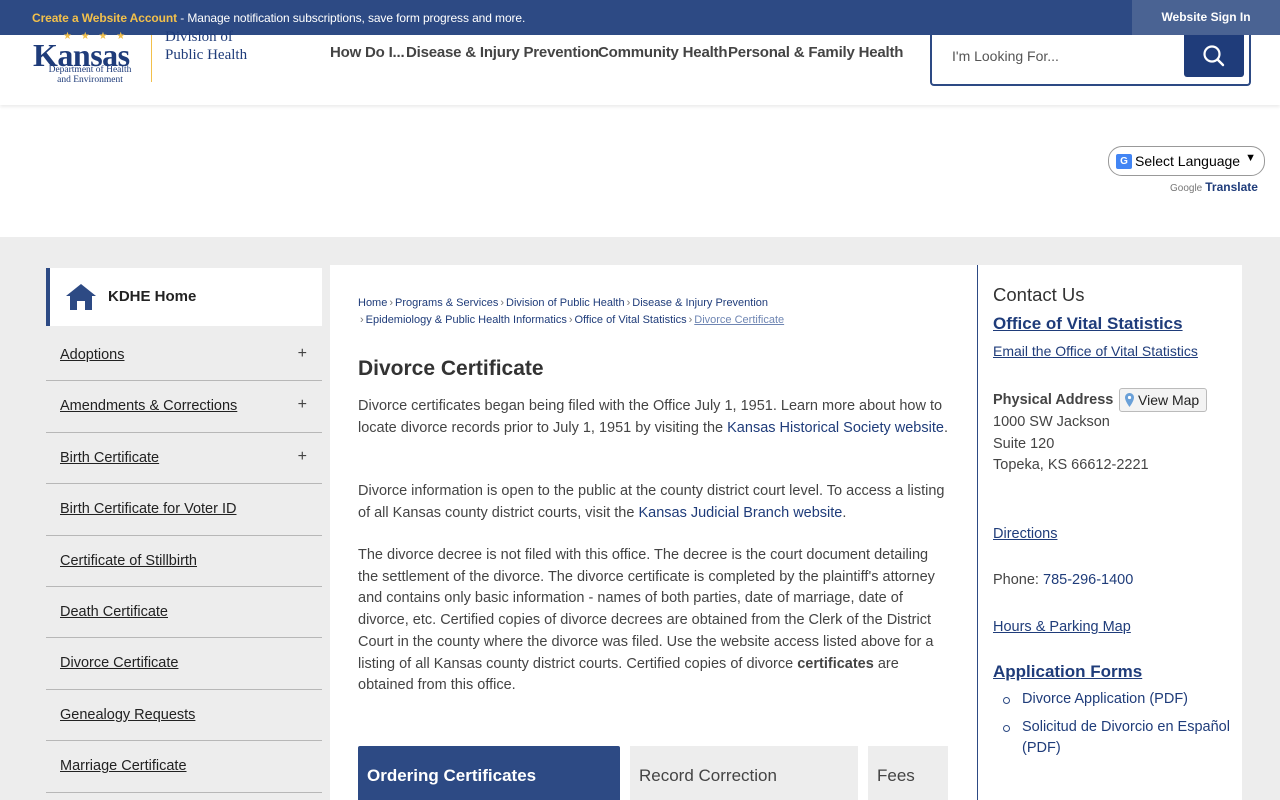  Describe the element at coordinates (451, 368) in the screenshot. I see `page-title: Divorce Certificate` at that location.